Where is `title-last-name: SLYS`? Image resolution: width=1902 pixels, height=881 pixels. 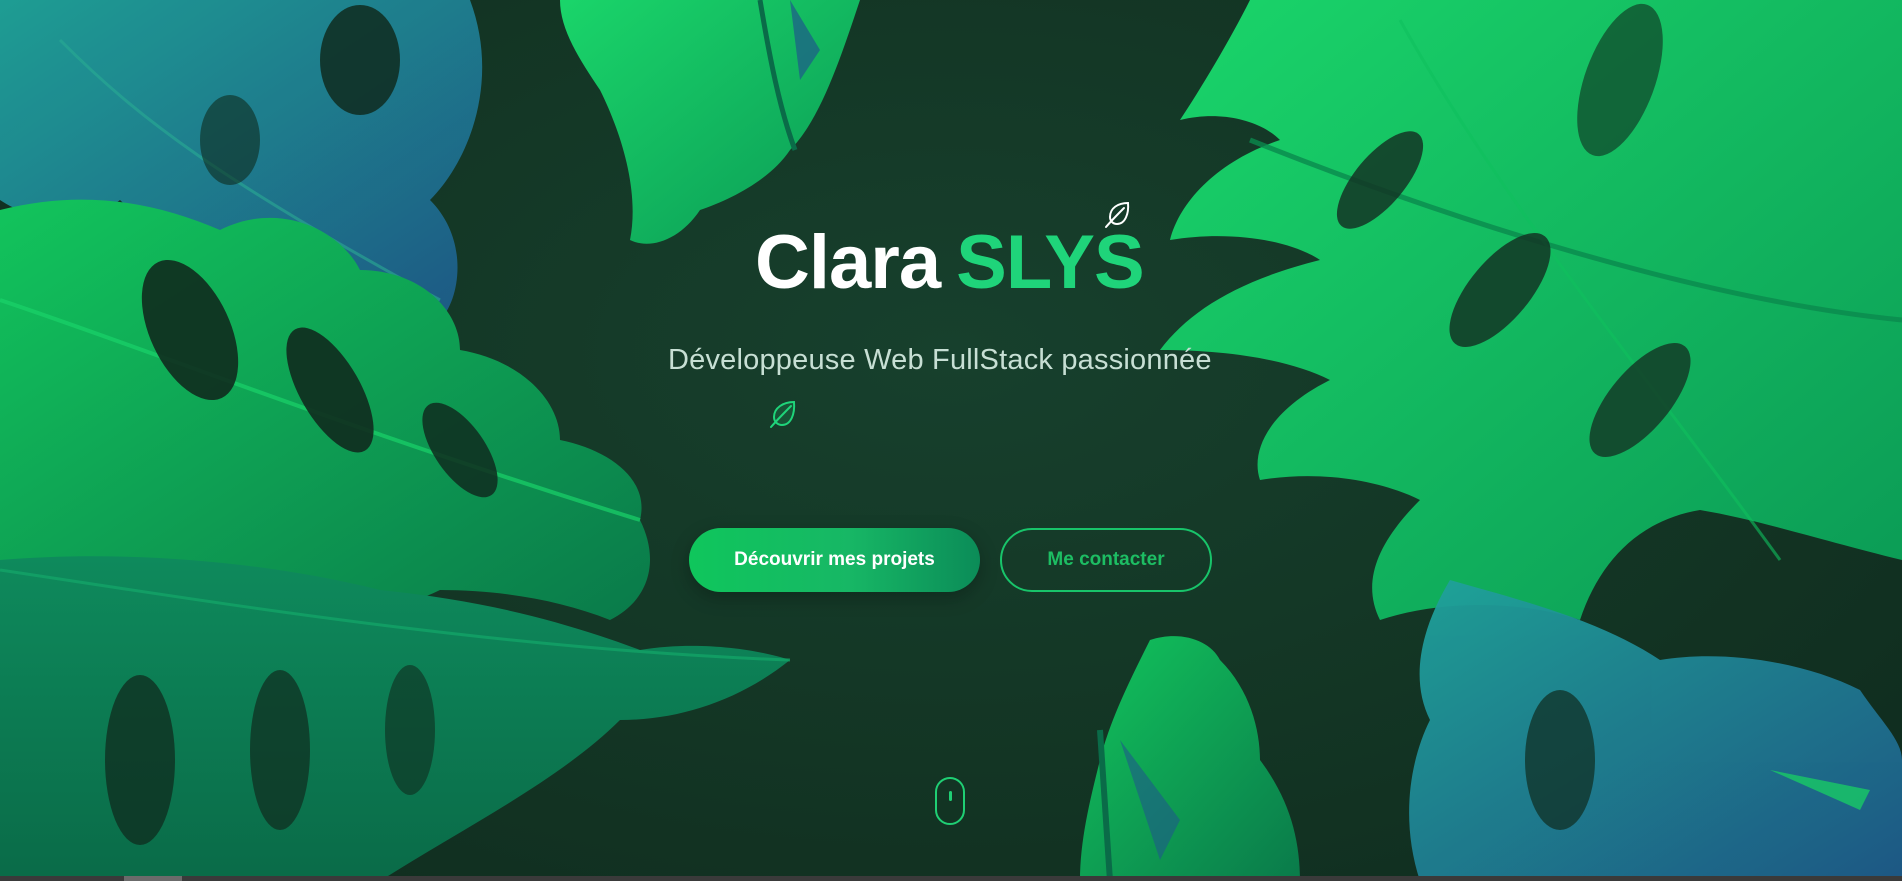
title-last-name: SLYS is located at coordinates (1050, 262).